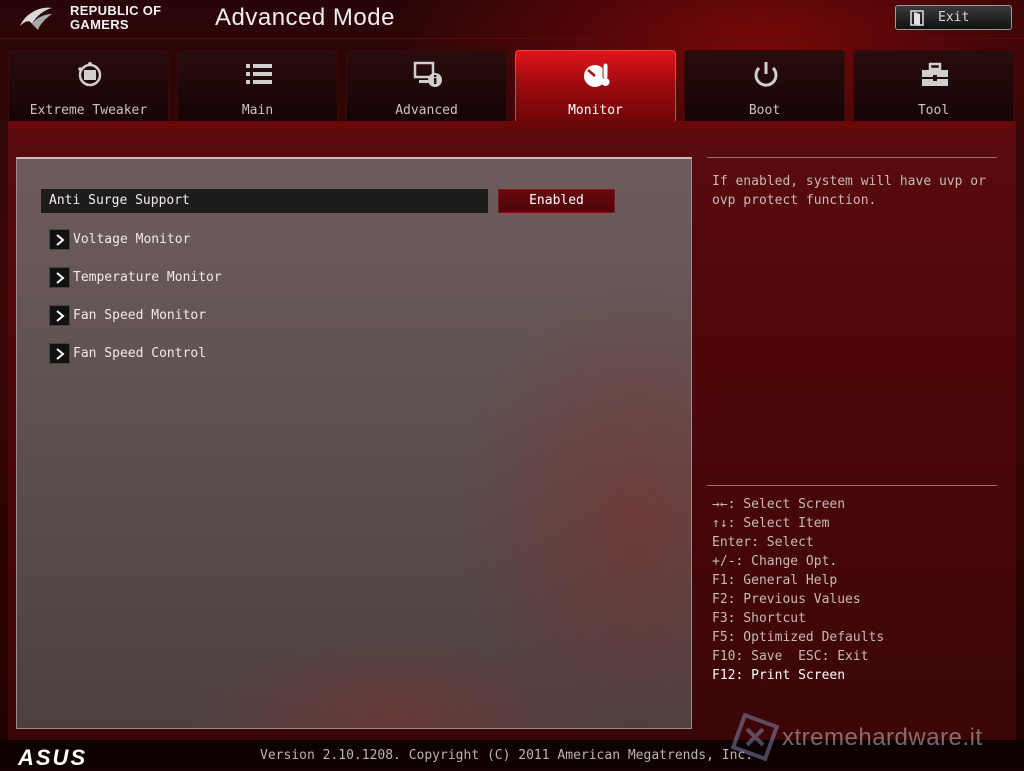 The width and height of the screenshot is (1024, 771). I want to click on key-hint: F5: Optimized Defaults, so click(798, 637).